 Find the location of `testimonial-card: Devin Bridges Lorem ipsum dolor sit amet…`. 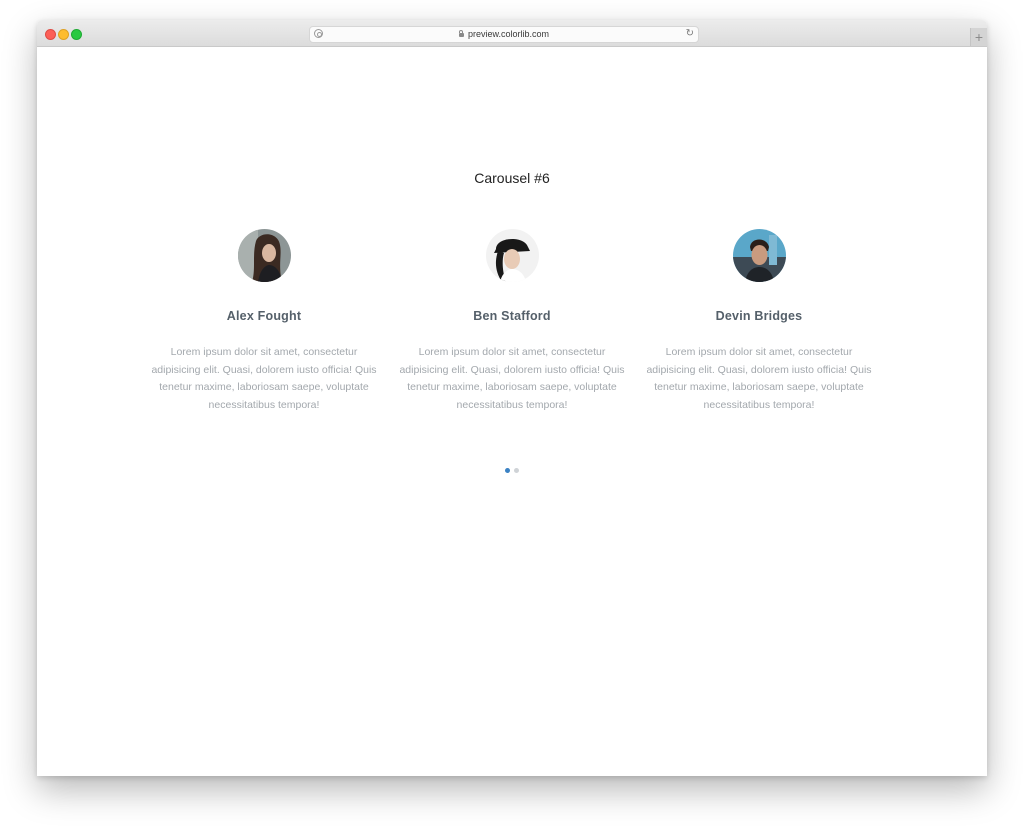

testimonial-card: Devin Bridges Lorem ipsum dolor sit amet… is located at coordinates (759, 322).